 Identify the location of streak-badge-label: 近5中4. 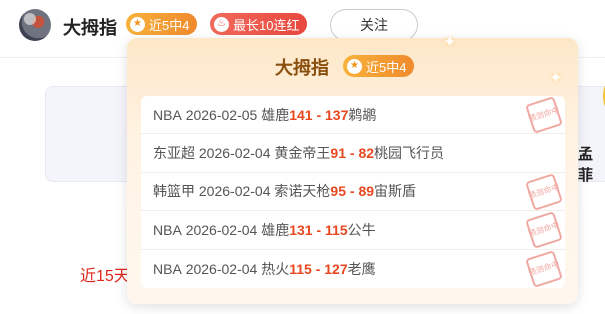
(169, 25).